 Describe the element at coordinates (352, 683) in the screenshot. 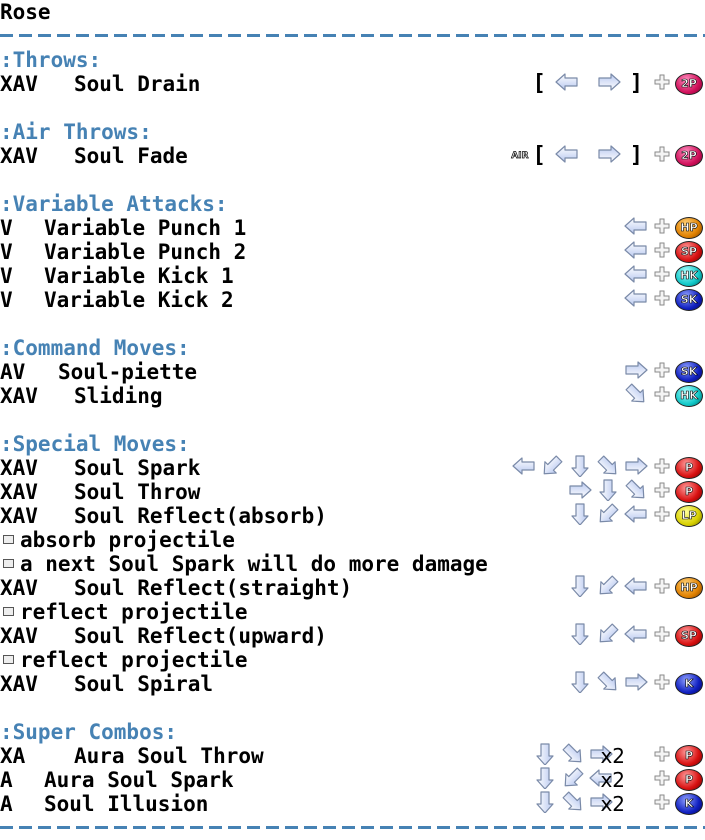

I see `move-row: XAV Soul Spiral K` at that location.